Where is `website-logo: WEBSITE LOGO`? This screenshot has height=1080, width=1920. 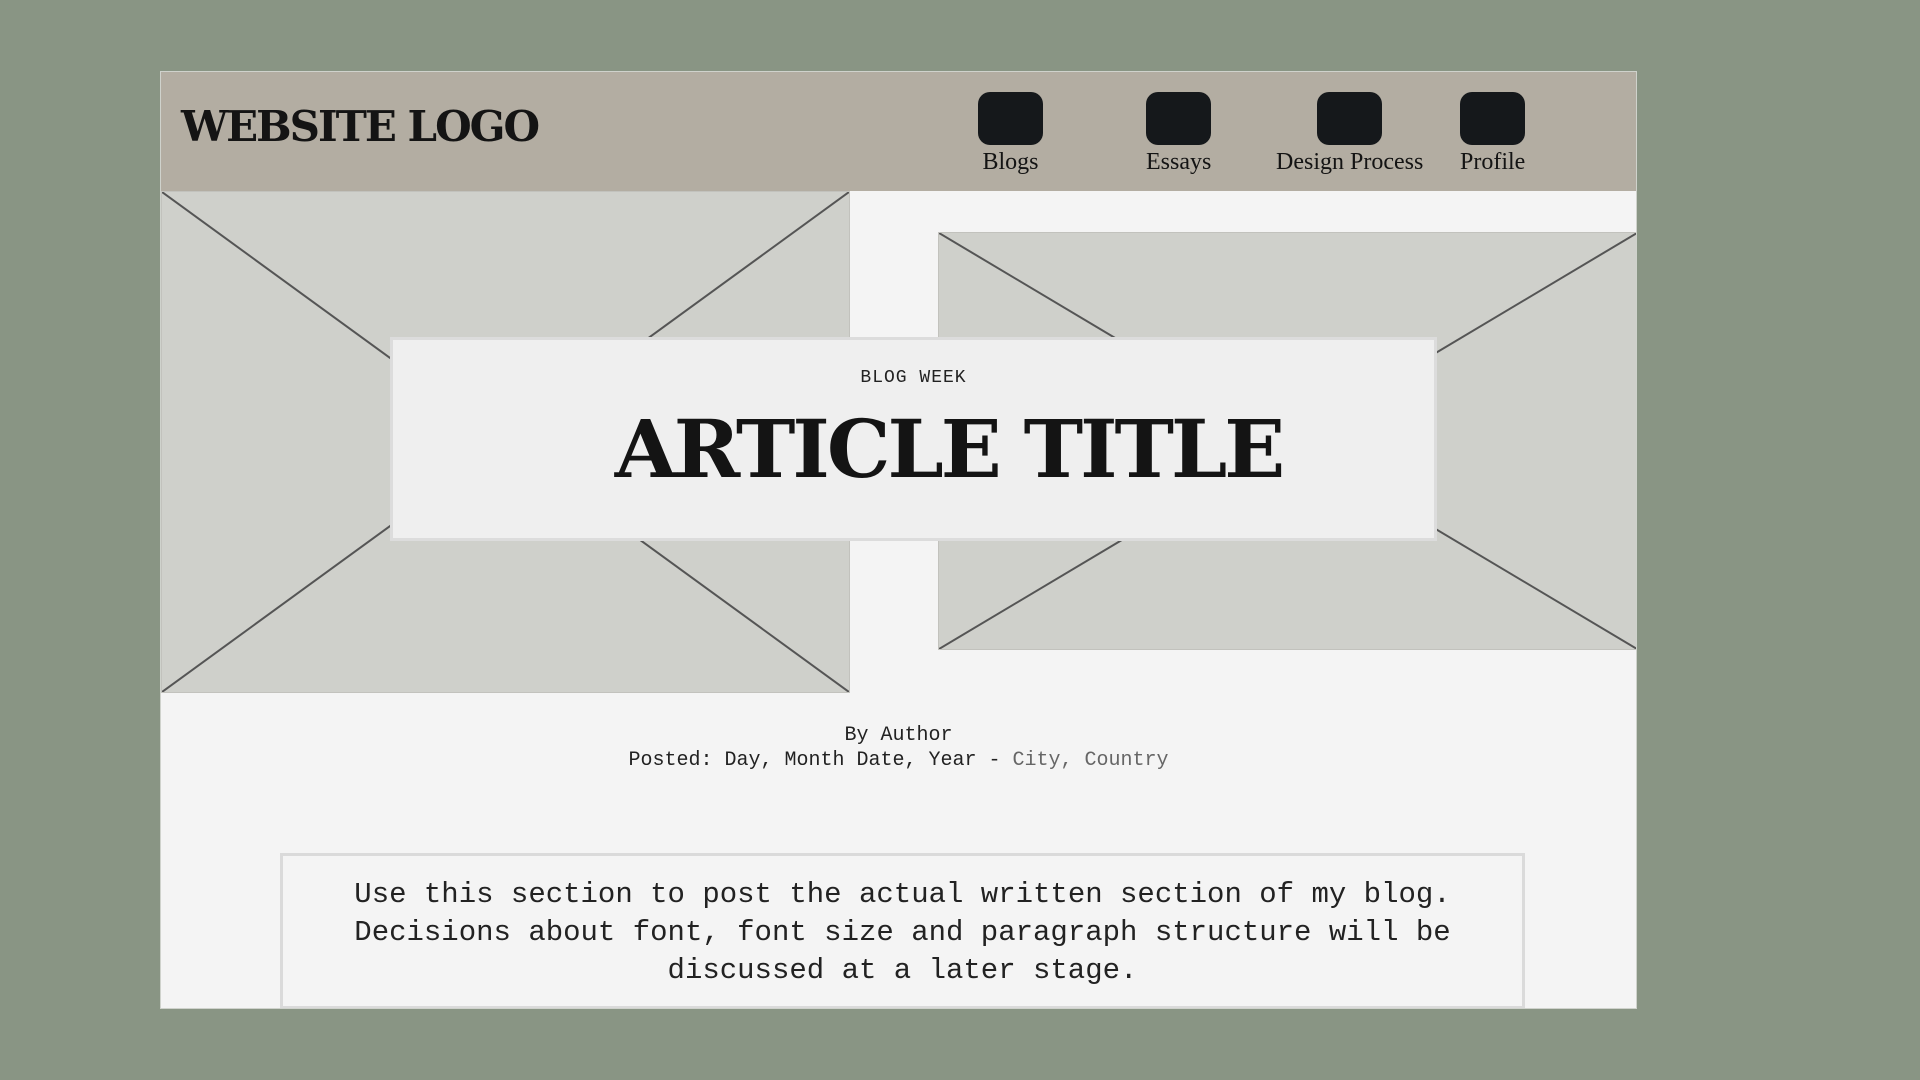
website-logo: WEBSITE LOGO is located at coordinates (360, 126).